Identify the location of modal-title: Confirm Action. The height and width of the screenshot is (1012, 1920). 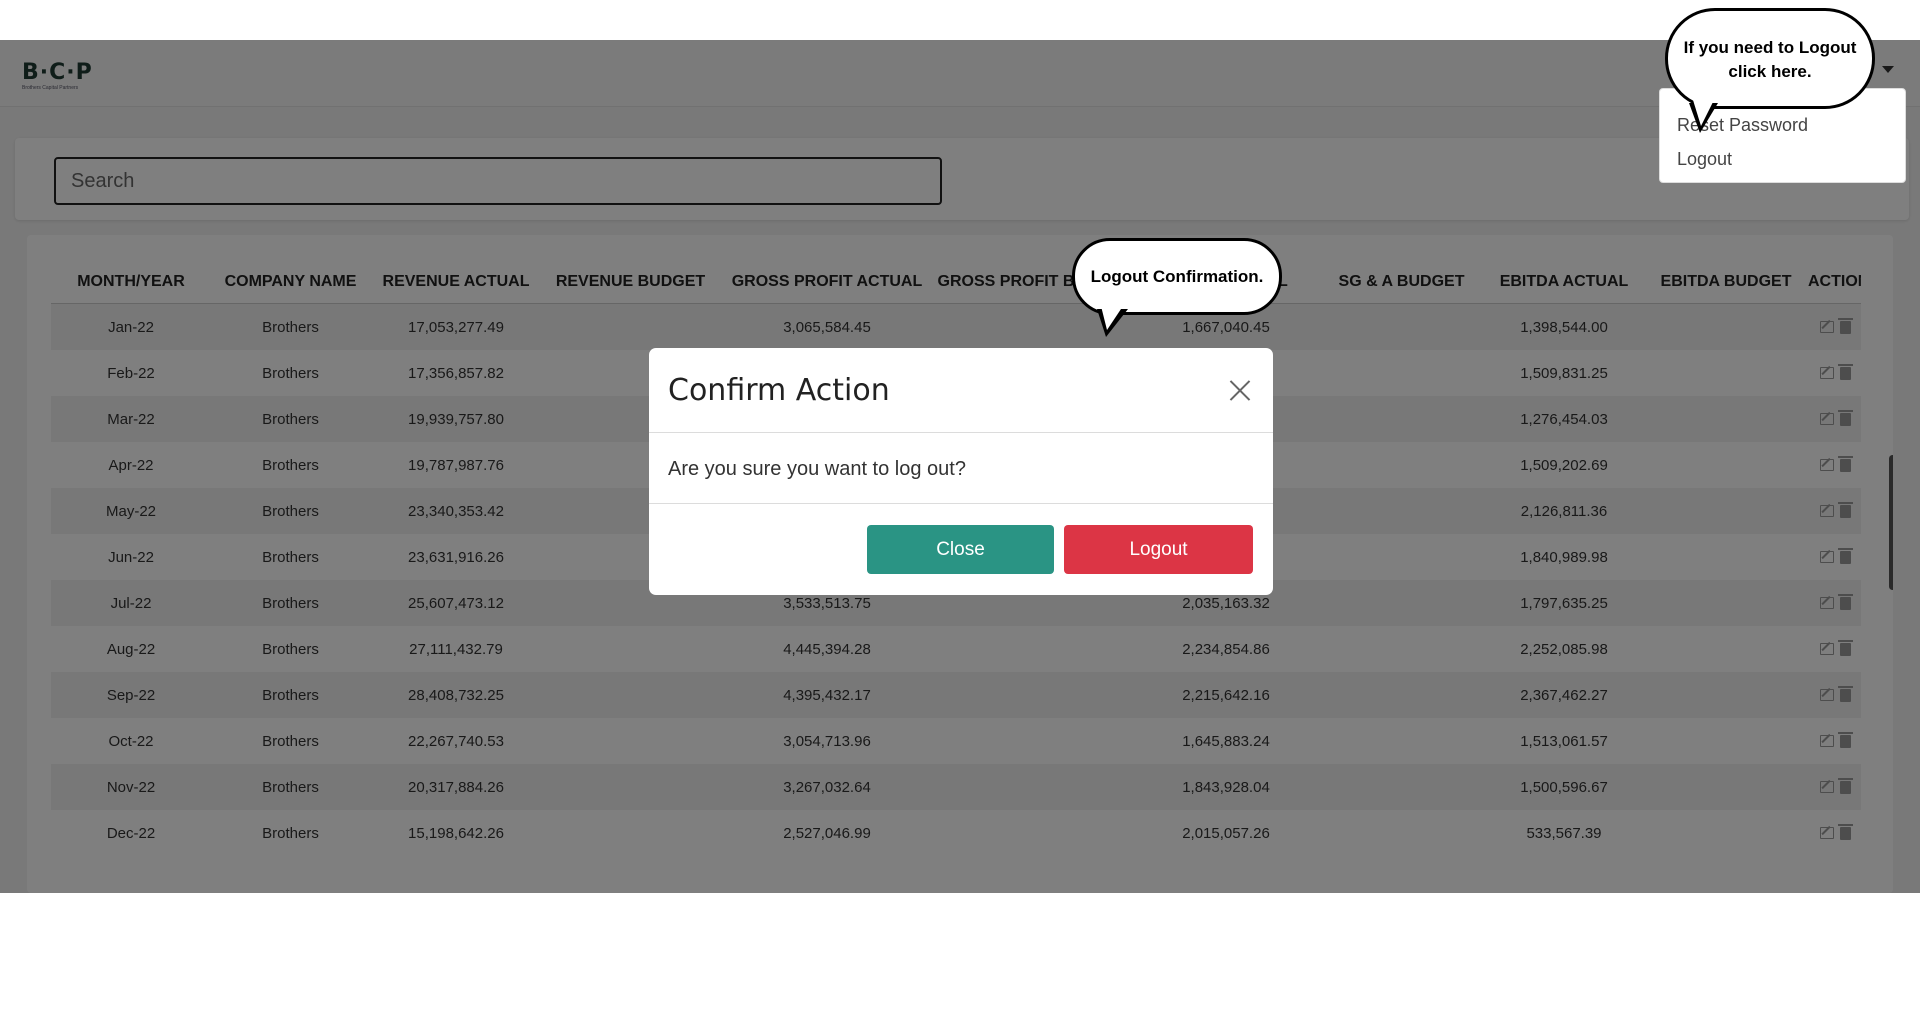
(779, 390).